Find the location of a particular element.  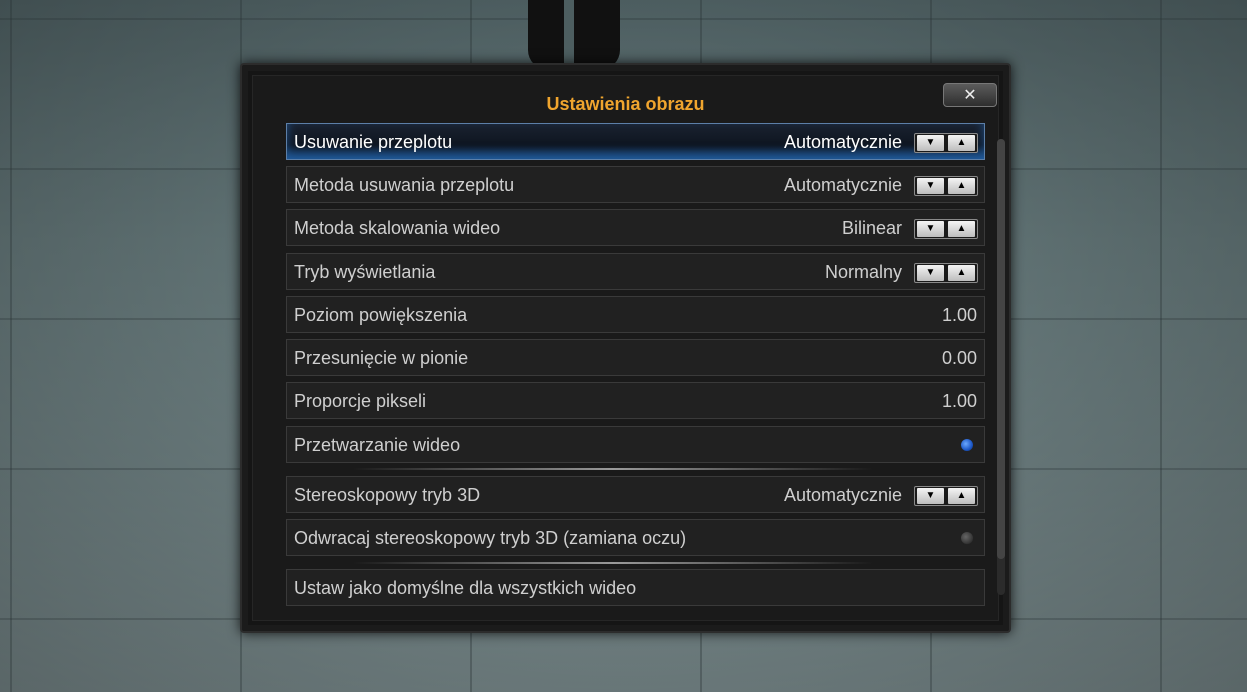

background-figure is located at coordinates (574, 35).